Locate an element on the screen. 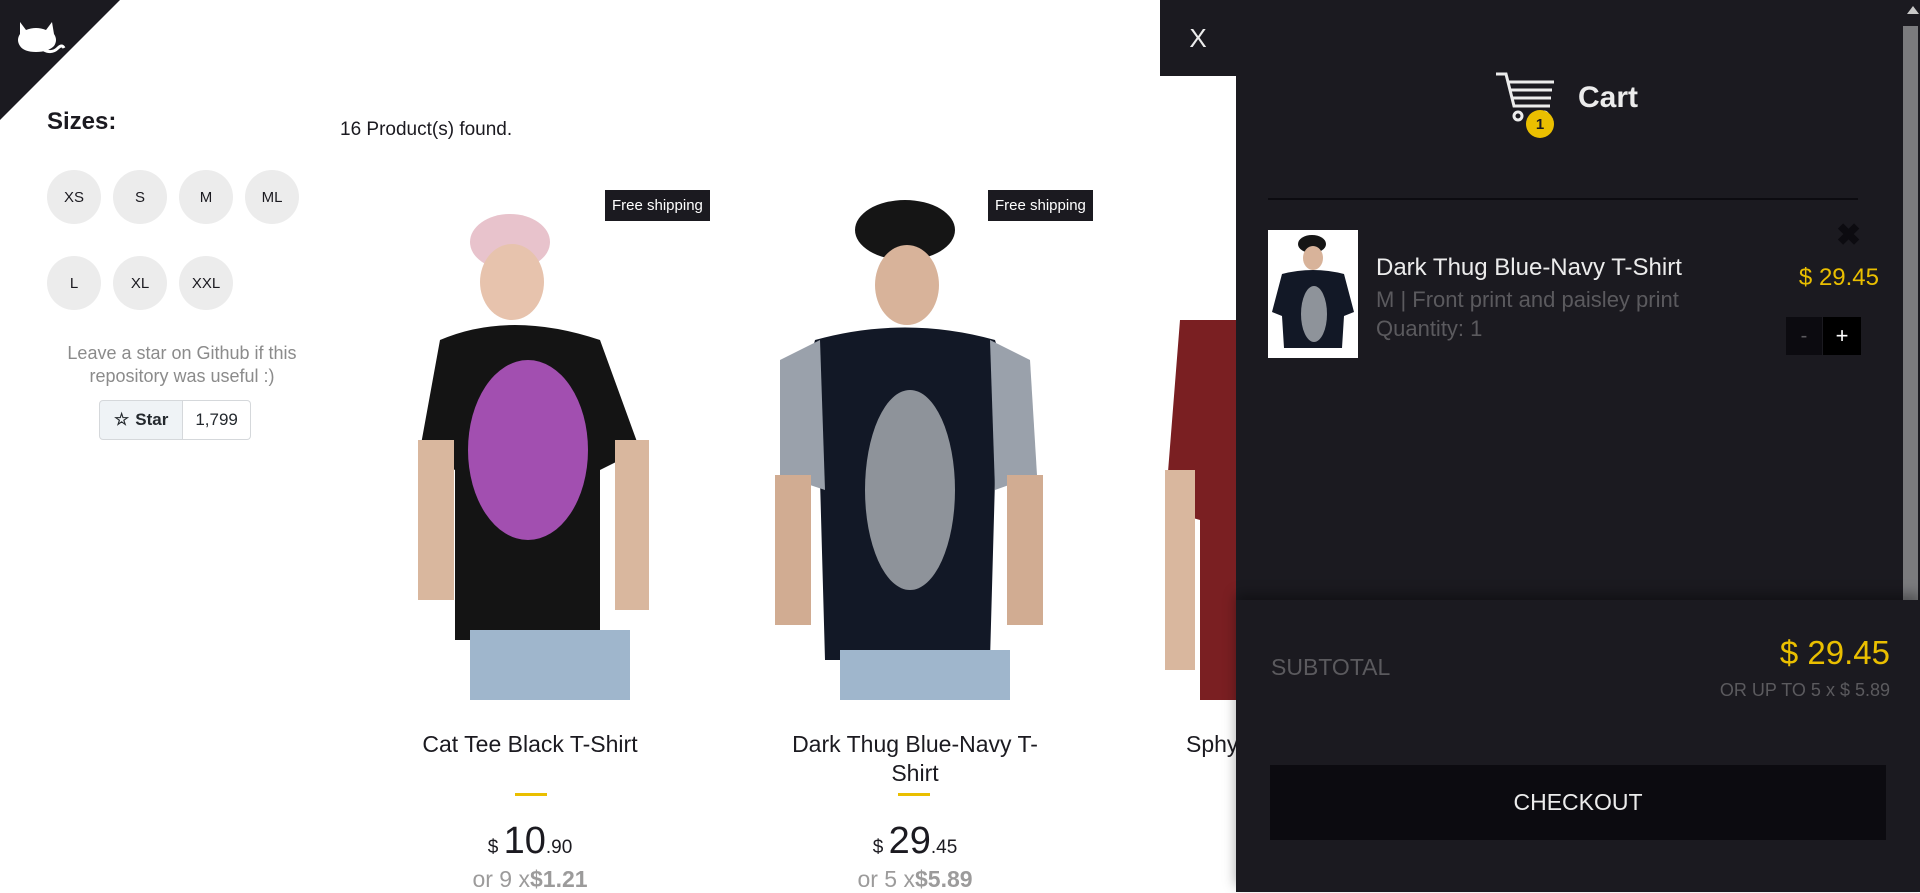  scrollbar-thumb is located at coordinates (1910, 313).